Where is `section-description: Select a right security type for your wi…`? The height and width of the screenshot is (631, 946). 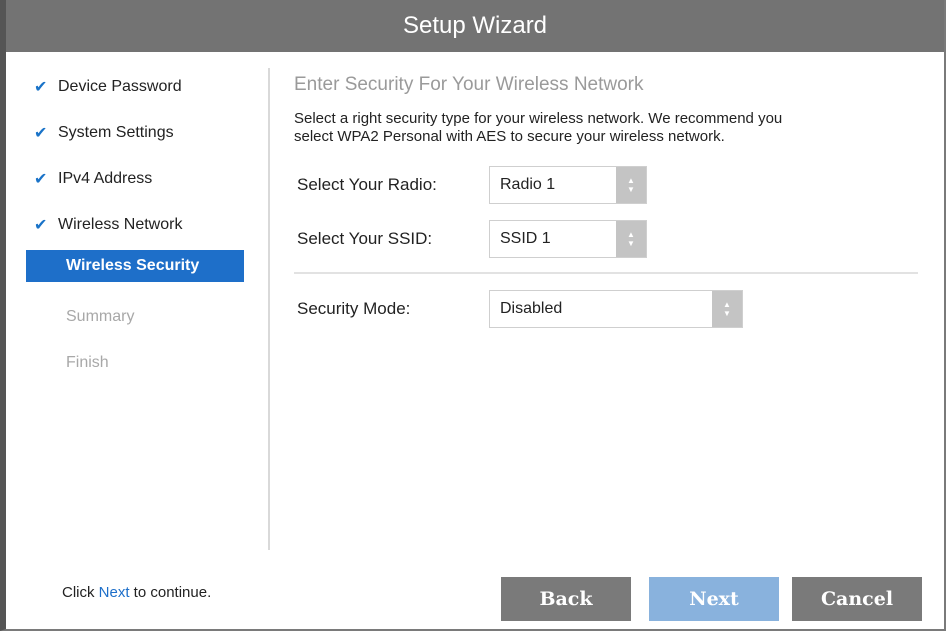 section-description: Select a right security type for your wi… is located at coordinates (606, 128).